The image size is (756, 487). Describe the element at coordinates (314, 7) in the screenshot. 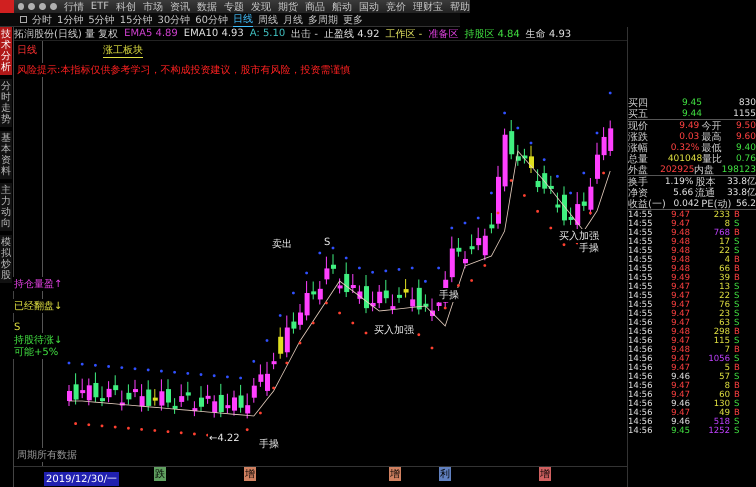

I see `menu-item: 商品` at that location.